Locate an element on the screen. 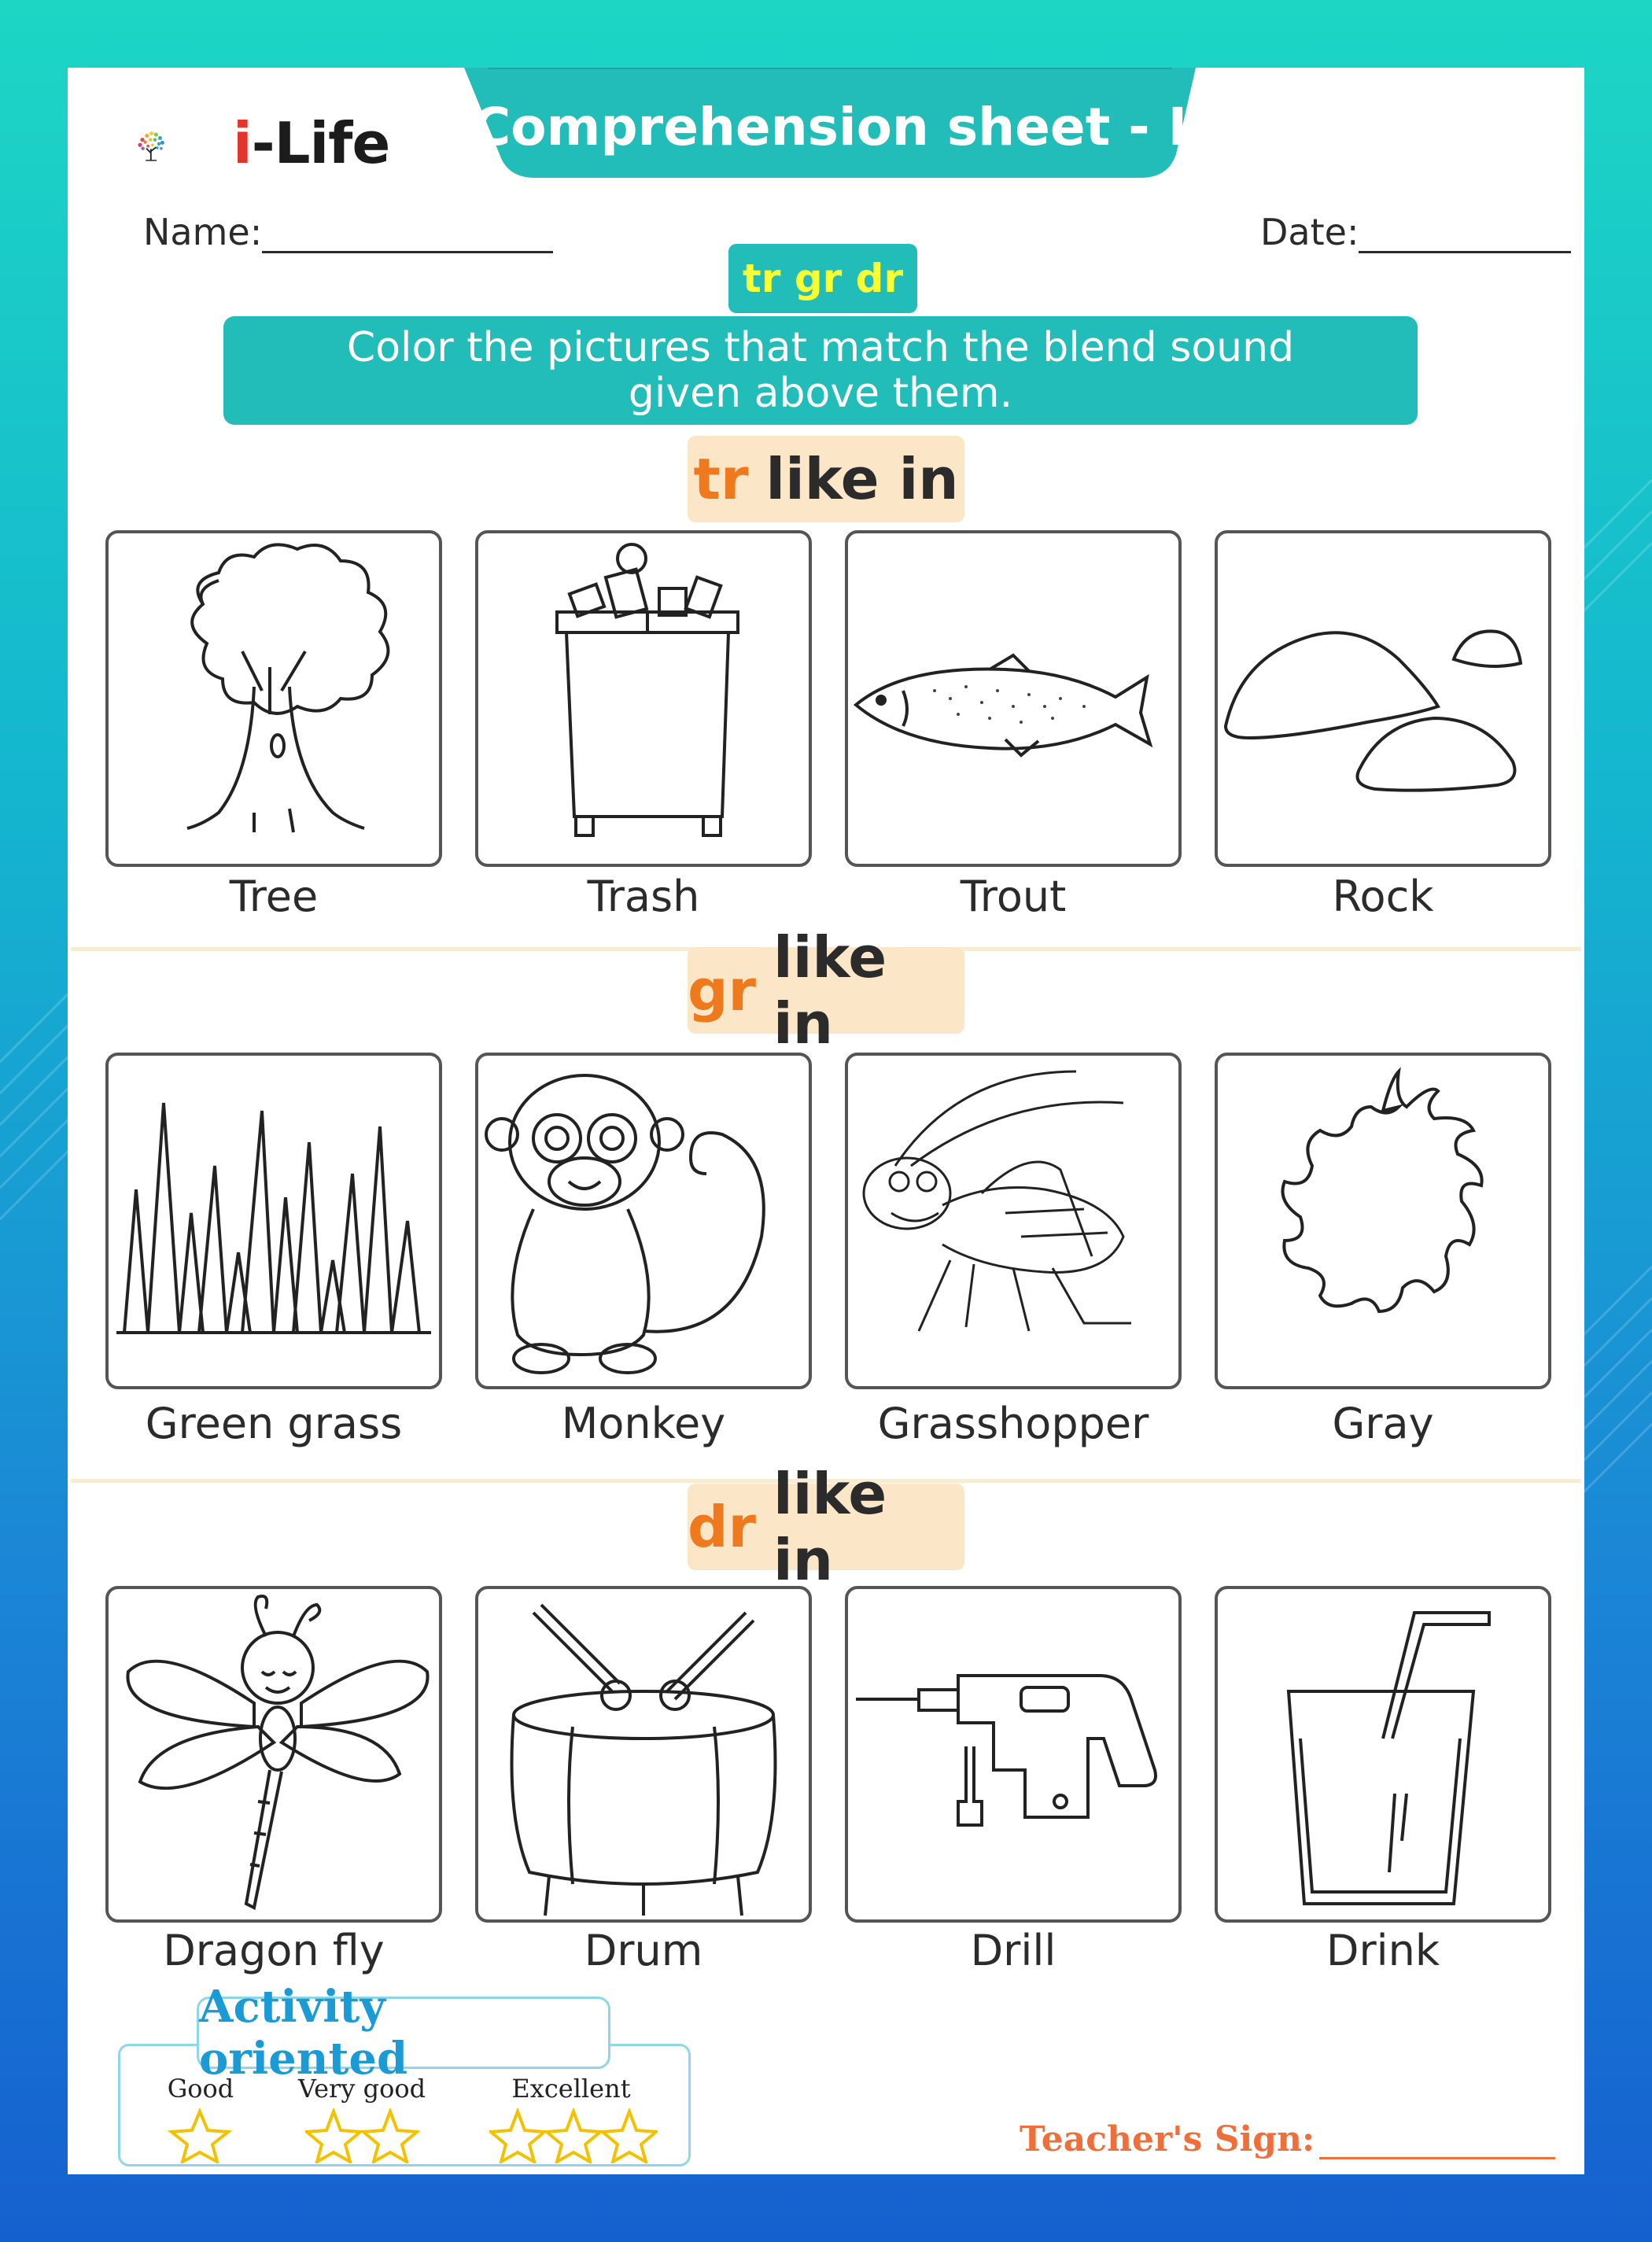 This screenshot has width=1652, height=2242. caption-drum: Drum is located at coordinates (643, 1950).